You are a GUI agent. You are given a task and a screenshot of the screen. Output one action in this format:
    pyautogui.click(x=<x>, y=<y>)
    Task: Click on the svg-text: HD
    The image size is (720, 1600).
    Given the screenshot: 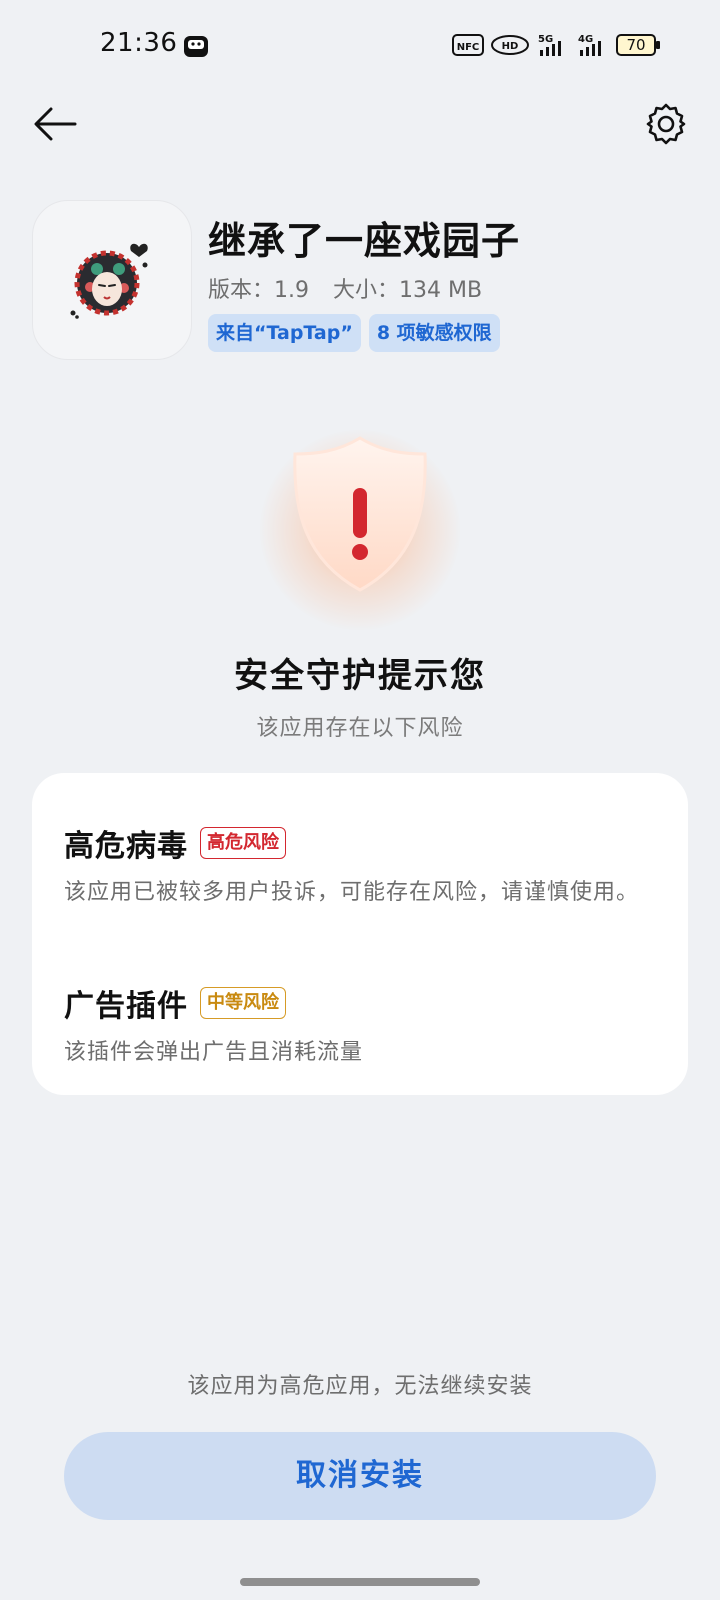 What is the action you would take?
    pyautogui.click(x=510, y=46)
    